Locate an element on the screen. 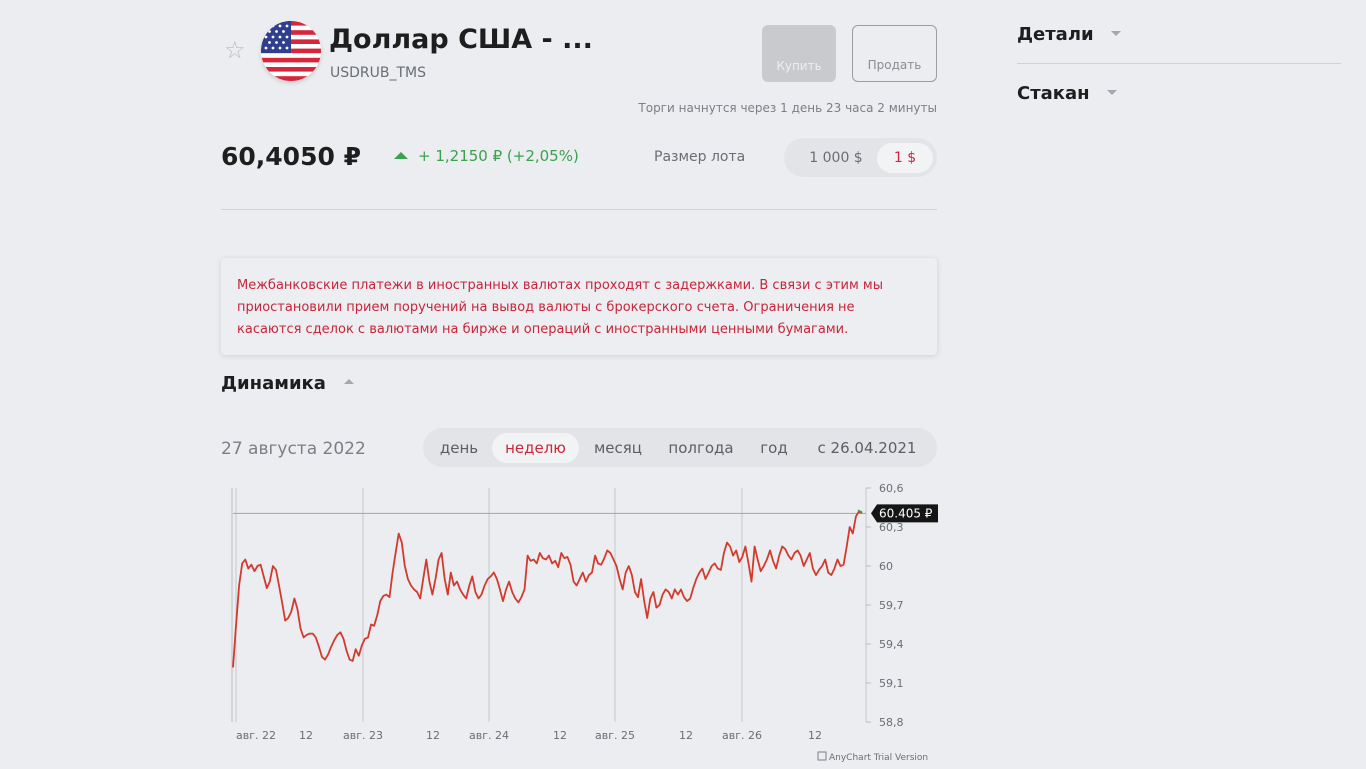 This screenshot has width=1366, height=769. period-month: месяц is located at coordinates (618, 448).